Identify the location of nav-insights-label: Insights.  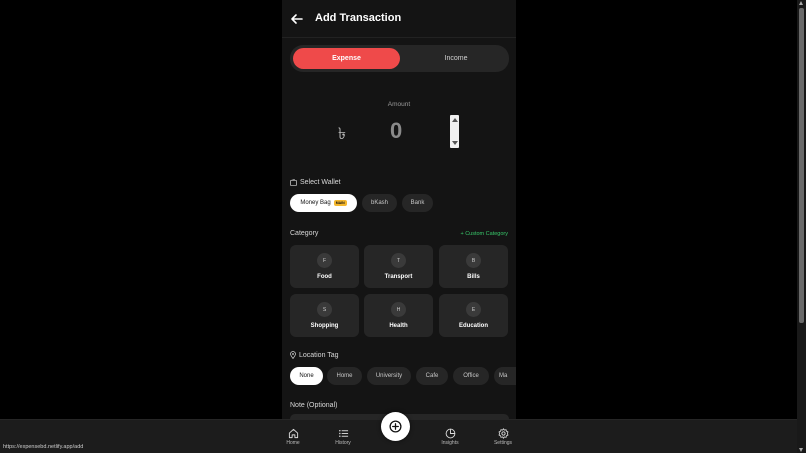
(450, 443).